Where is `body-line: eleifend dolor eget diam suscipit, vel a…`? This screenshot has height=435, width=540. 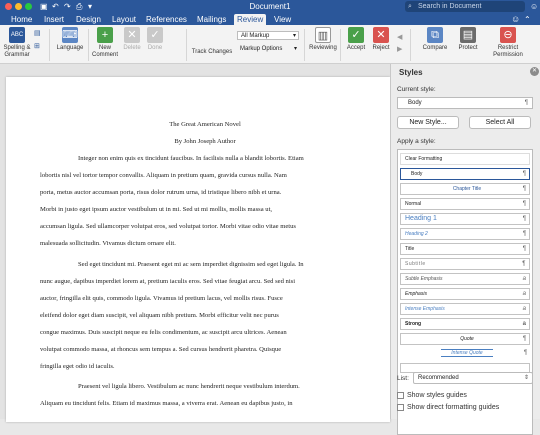 body-line: eleifend dolor eget diam suscipit, vel a… is located at coordinates (205, 316).